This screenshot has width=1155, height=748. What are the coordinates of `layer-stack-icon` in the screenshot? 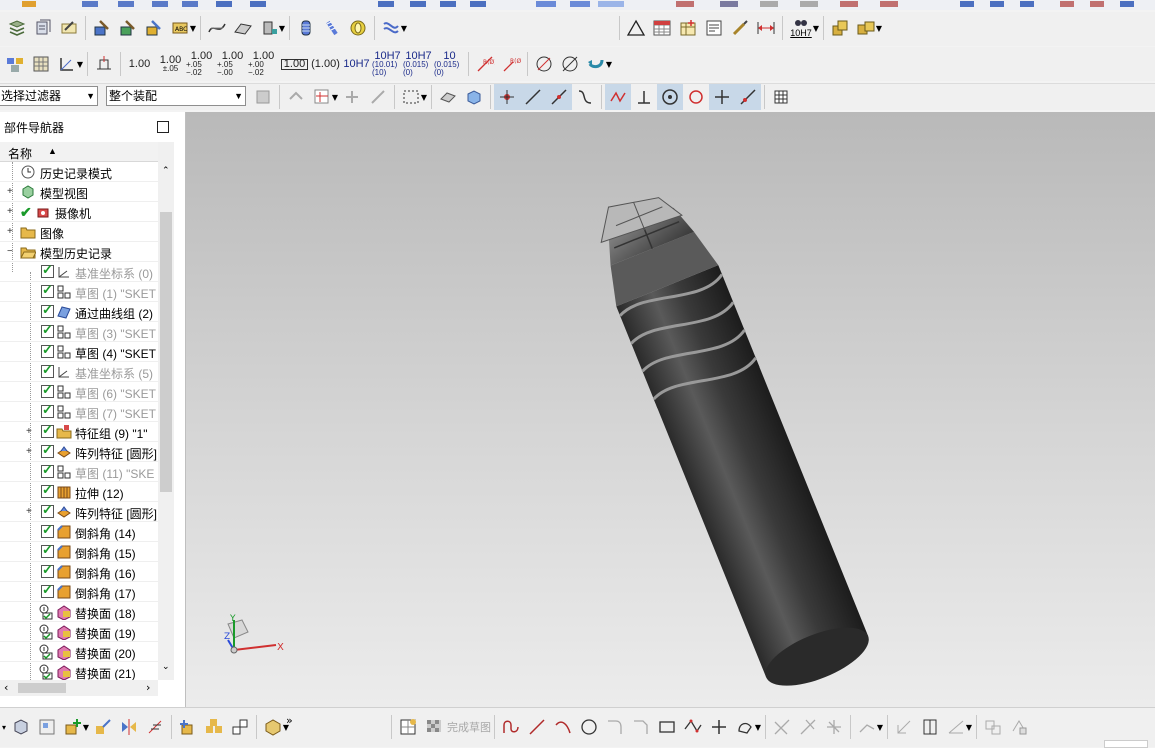 It's located at (43, 28).